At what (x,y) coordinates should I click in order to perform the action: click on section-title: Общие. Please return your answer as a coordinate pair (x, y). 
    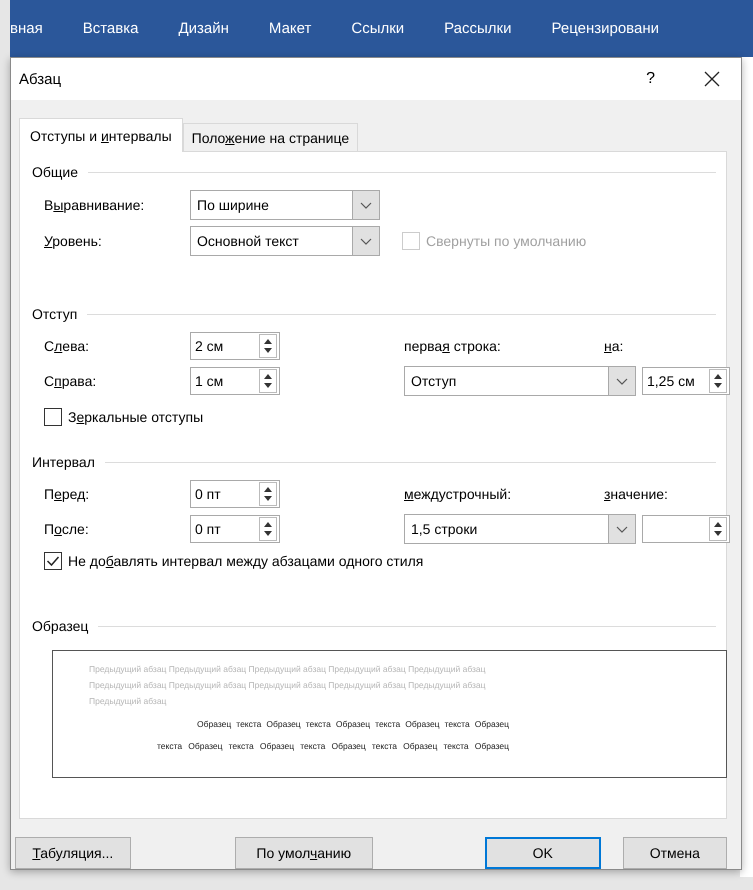
    Looking at the image, I should click on (55, 172).